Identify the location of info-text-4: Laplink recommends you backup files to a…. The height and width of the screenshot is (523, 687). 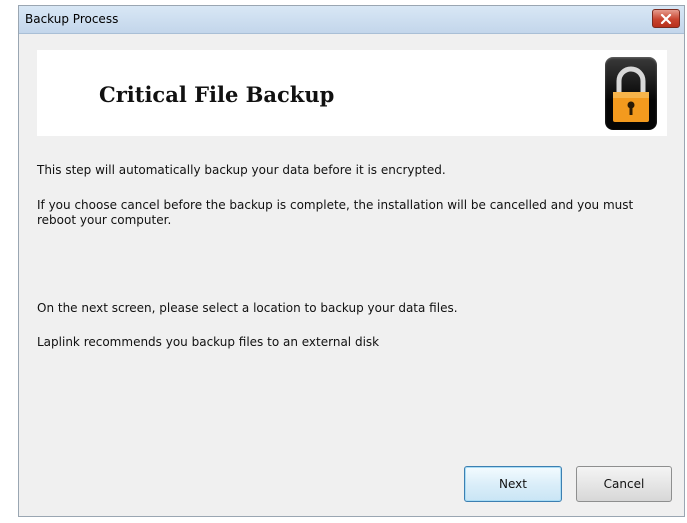
(208, 342).